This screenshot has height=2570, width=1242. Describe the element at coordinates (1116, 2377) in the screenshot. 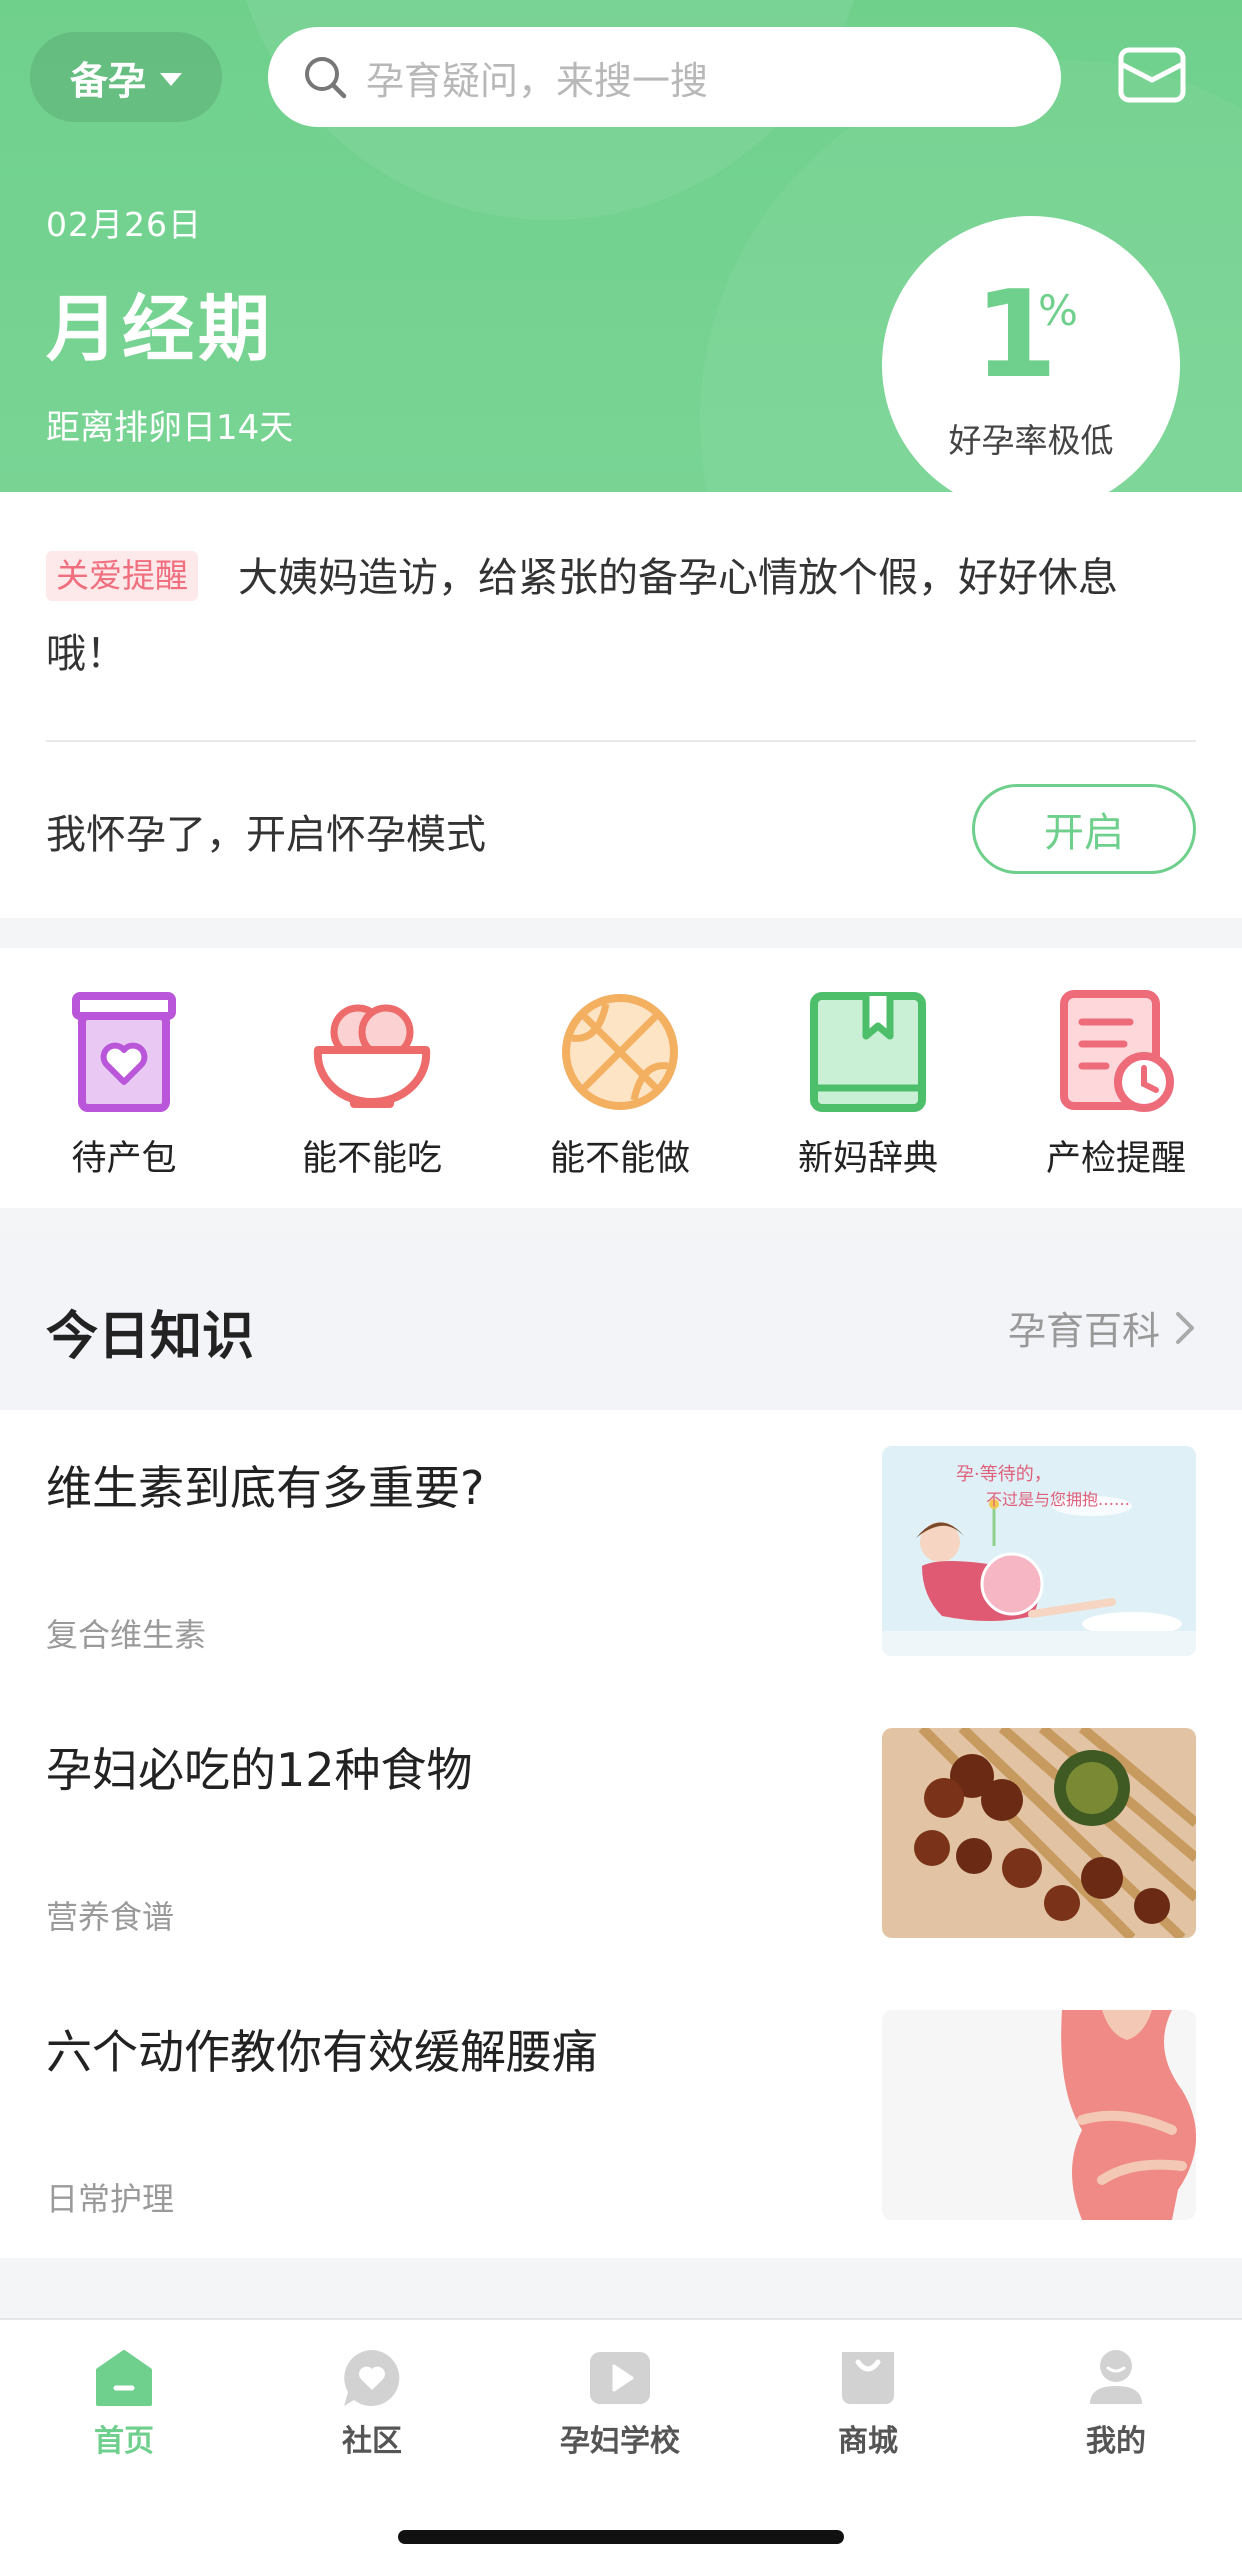

I see `user-profile-icon` at that location.